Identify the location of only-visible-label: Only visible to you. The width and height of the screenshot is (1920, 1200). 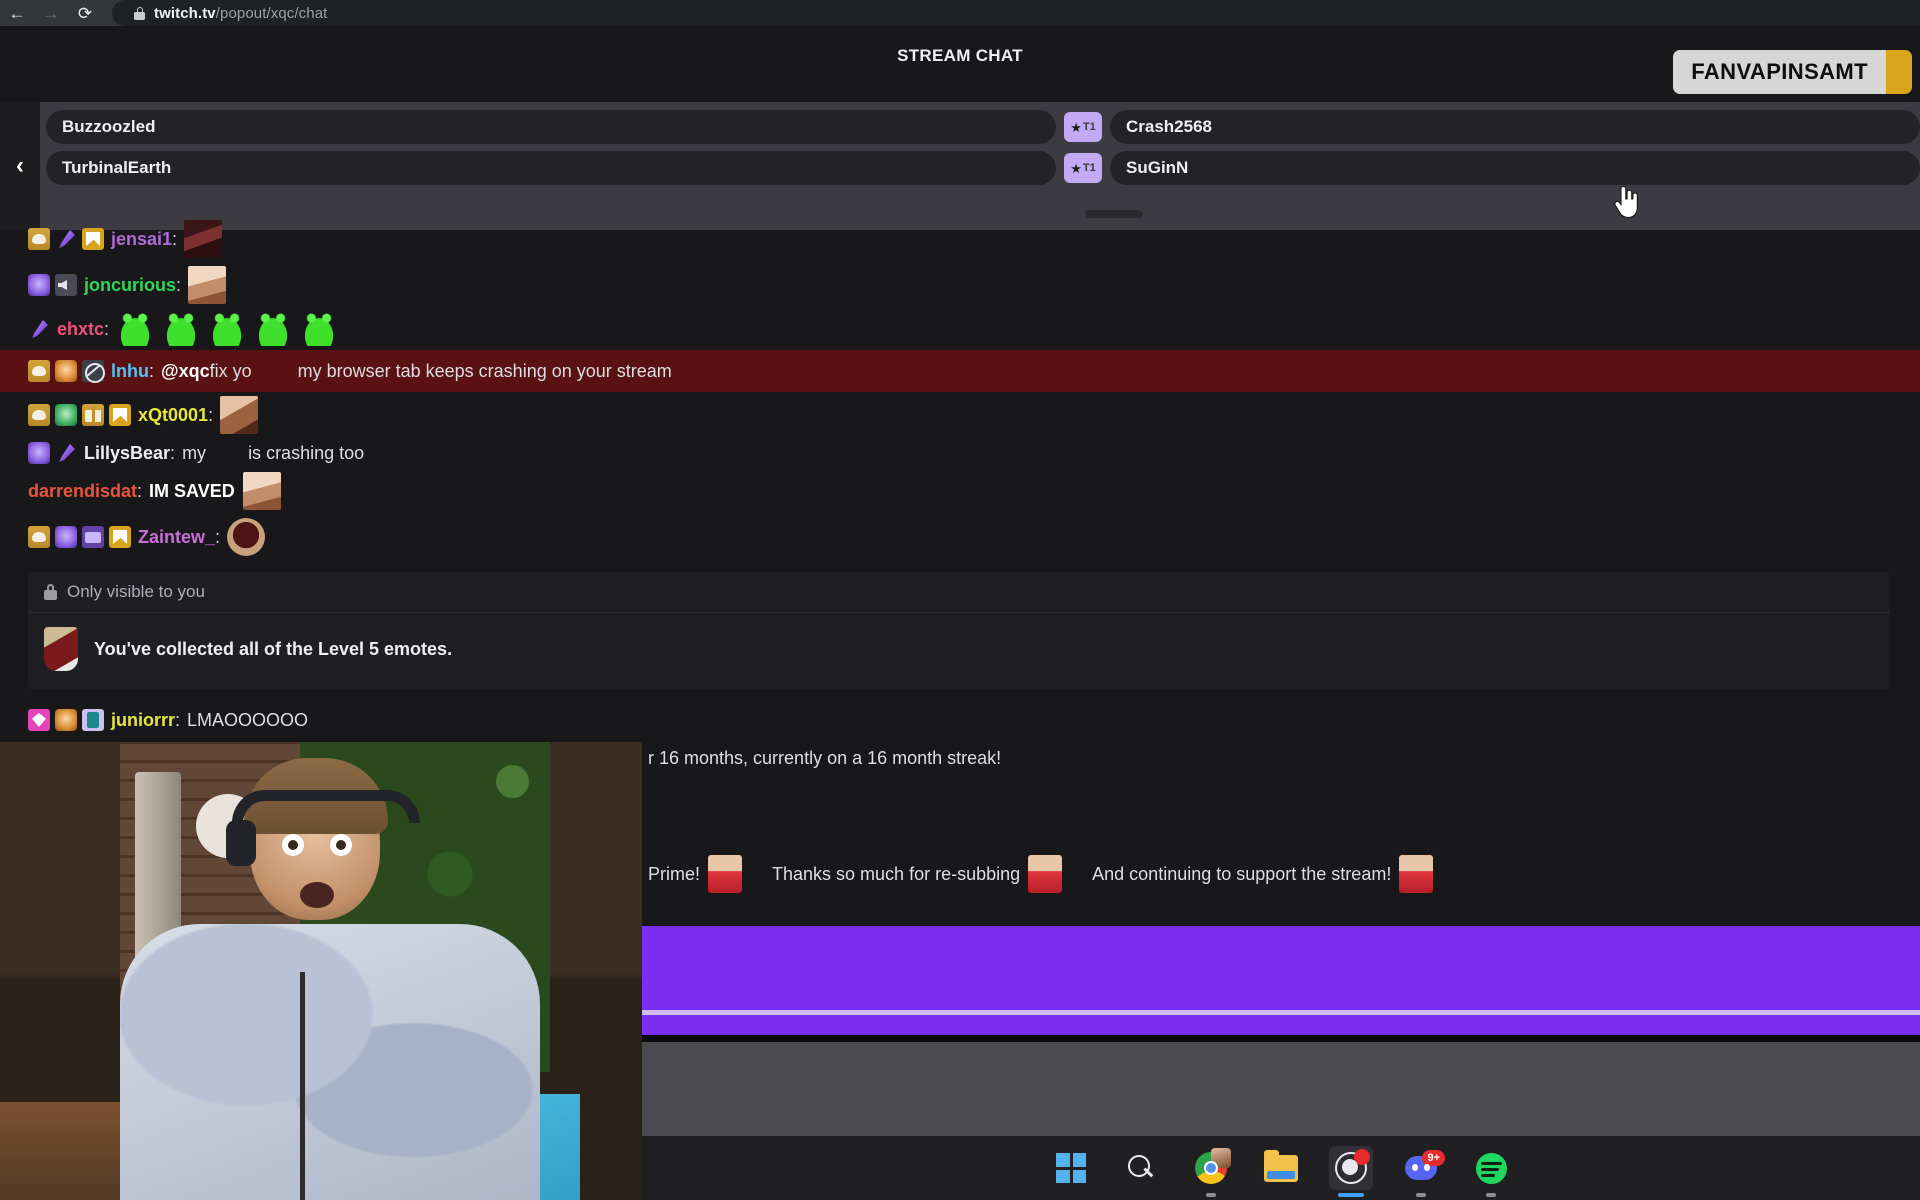
(136, 591).